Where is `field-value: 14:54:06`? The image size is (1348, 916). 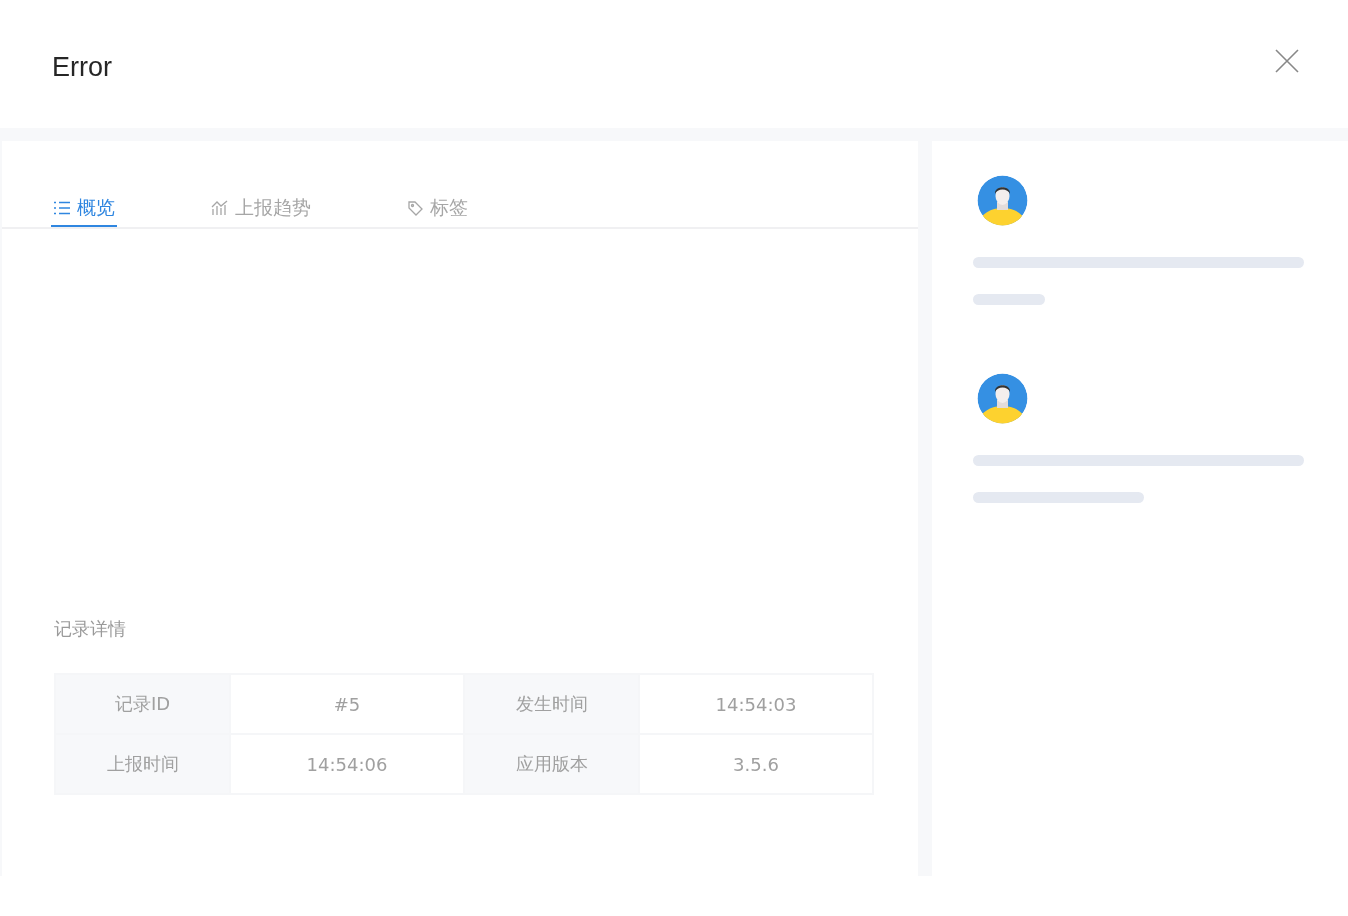
field-value: 14:54:06 is located at coordinates (347, 764).